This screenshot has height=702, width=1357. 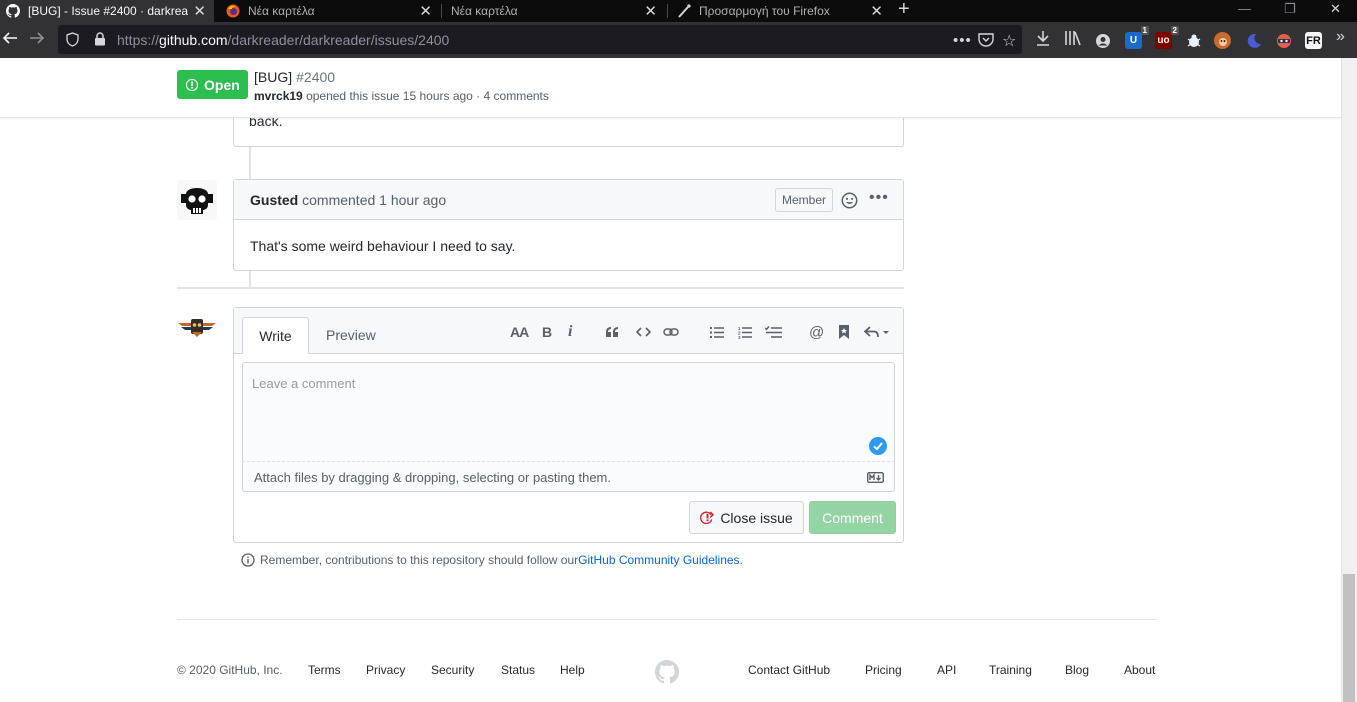 I want to click on privacy-badger-icon, so click(x=1283, y=40).